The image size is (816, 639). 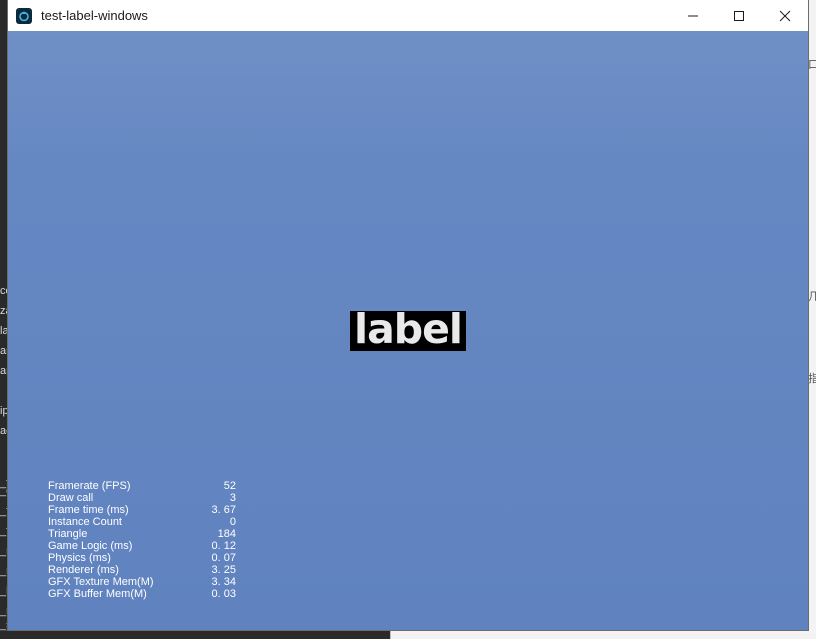 I want to click on stat-row-instance-count: Instance Count 0, so click(x=142, y=522).